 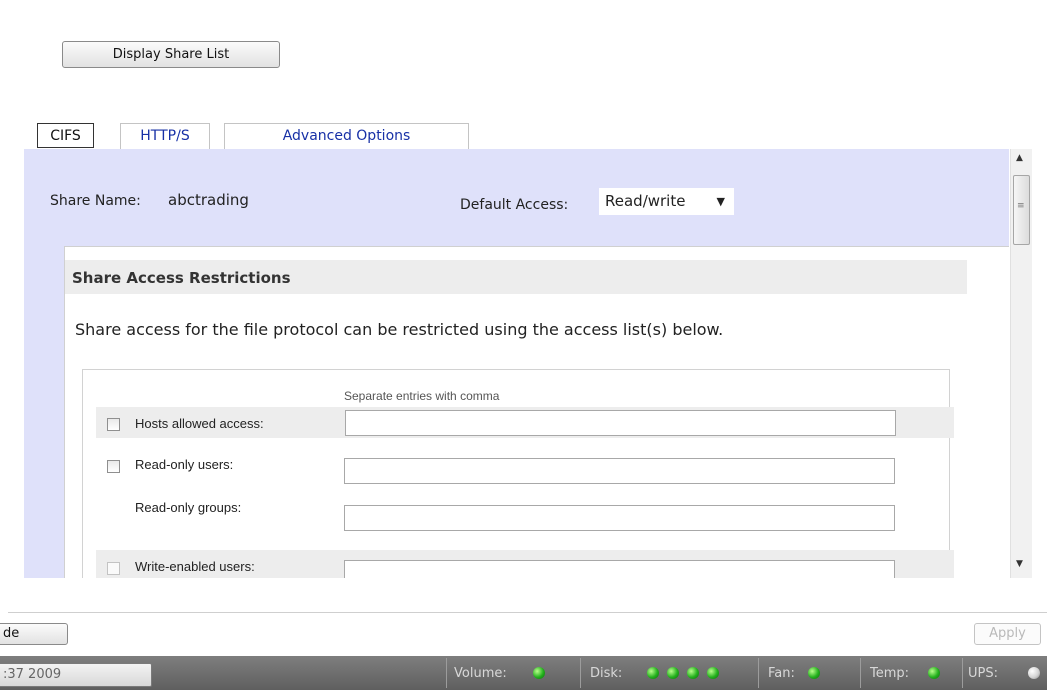 What do you see at coordinates (673, 673) in the screenshot?
I see `disk-2-status-led-icon` at bounding box center [673, 673].